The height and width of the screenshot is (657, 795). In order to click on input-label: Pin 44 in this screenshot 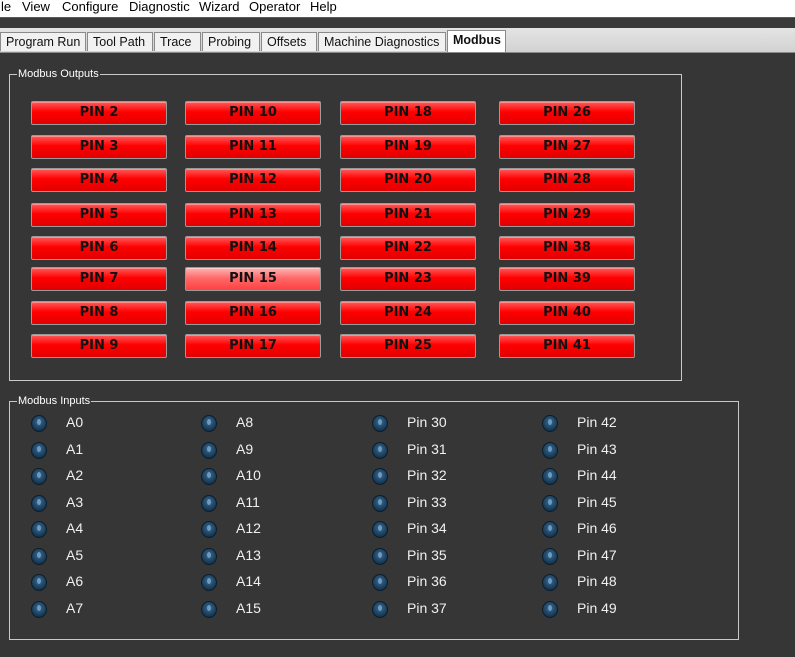, I will do `click(597, 475)`.